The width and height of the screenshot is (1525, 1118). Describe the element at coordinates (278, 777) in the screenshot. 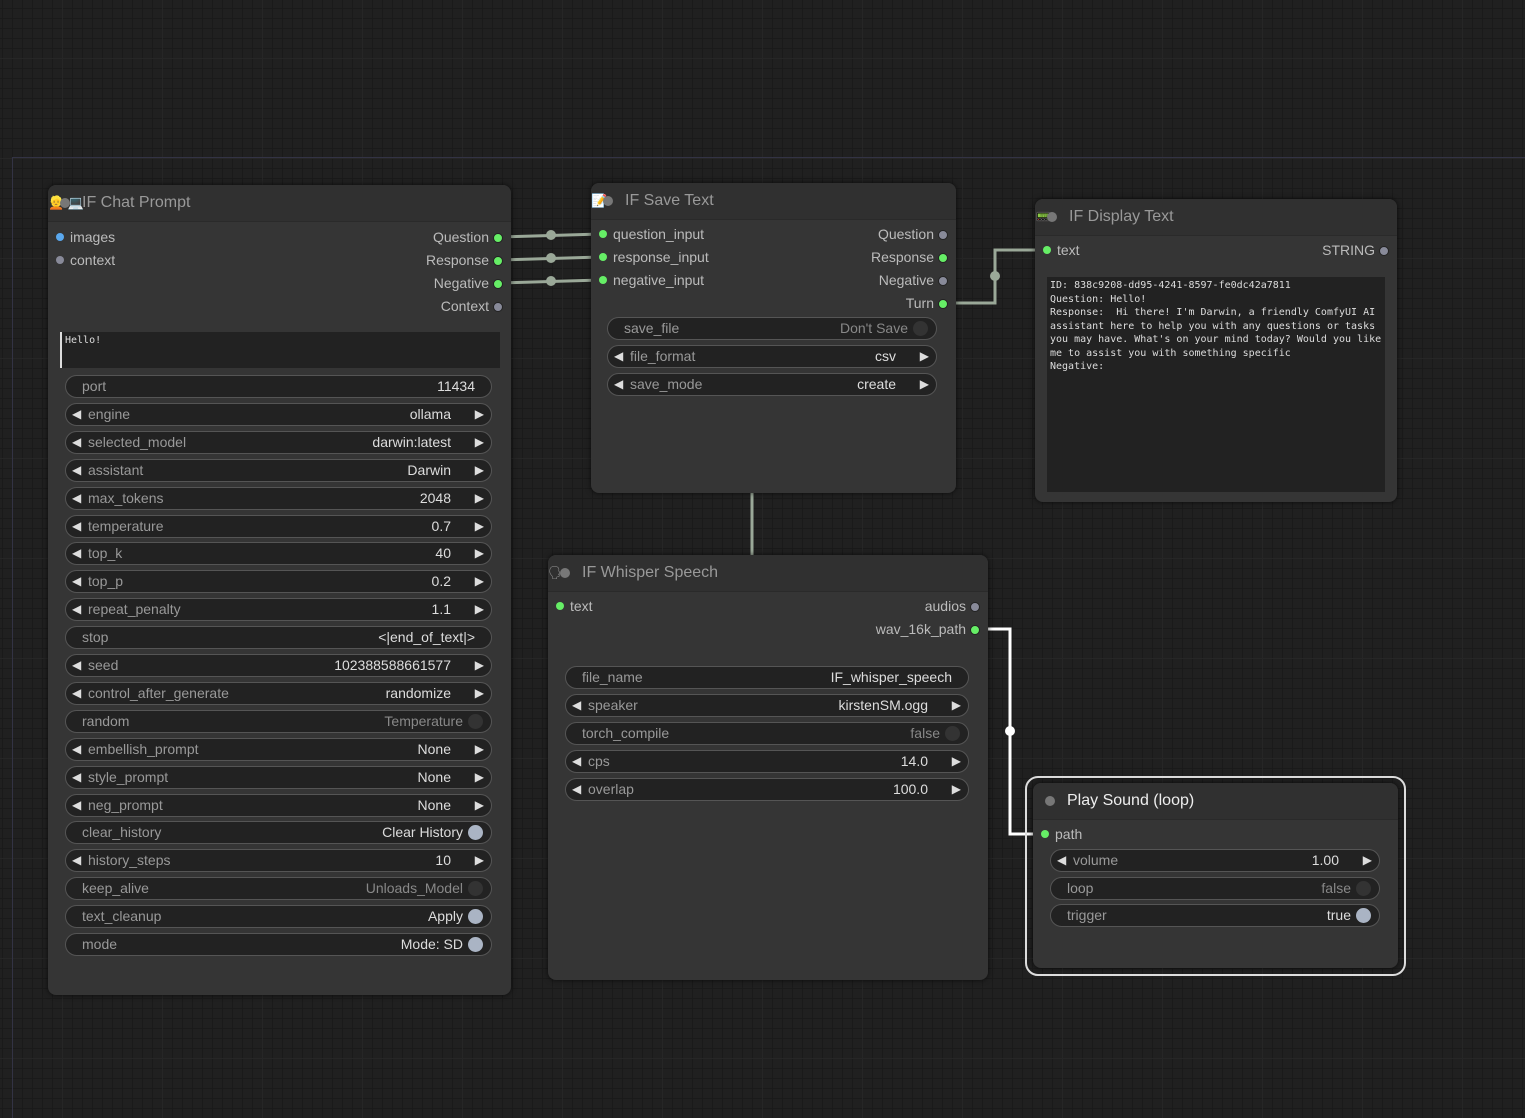

I see `widget-style-prompt: ◀ style_prompt None ▶` at that location.